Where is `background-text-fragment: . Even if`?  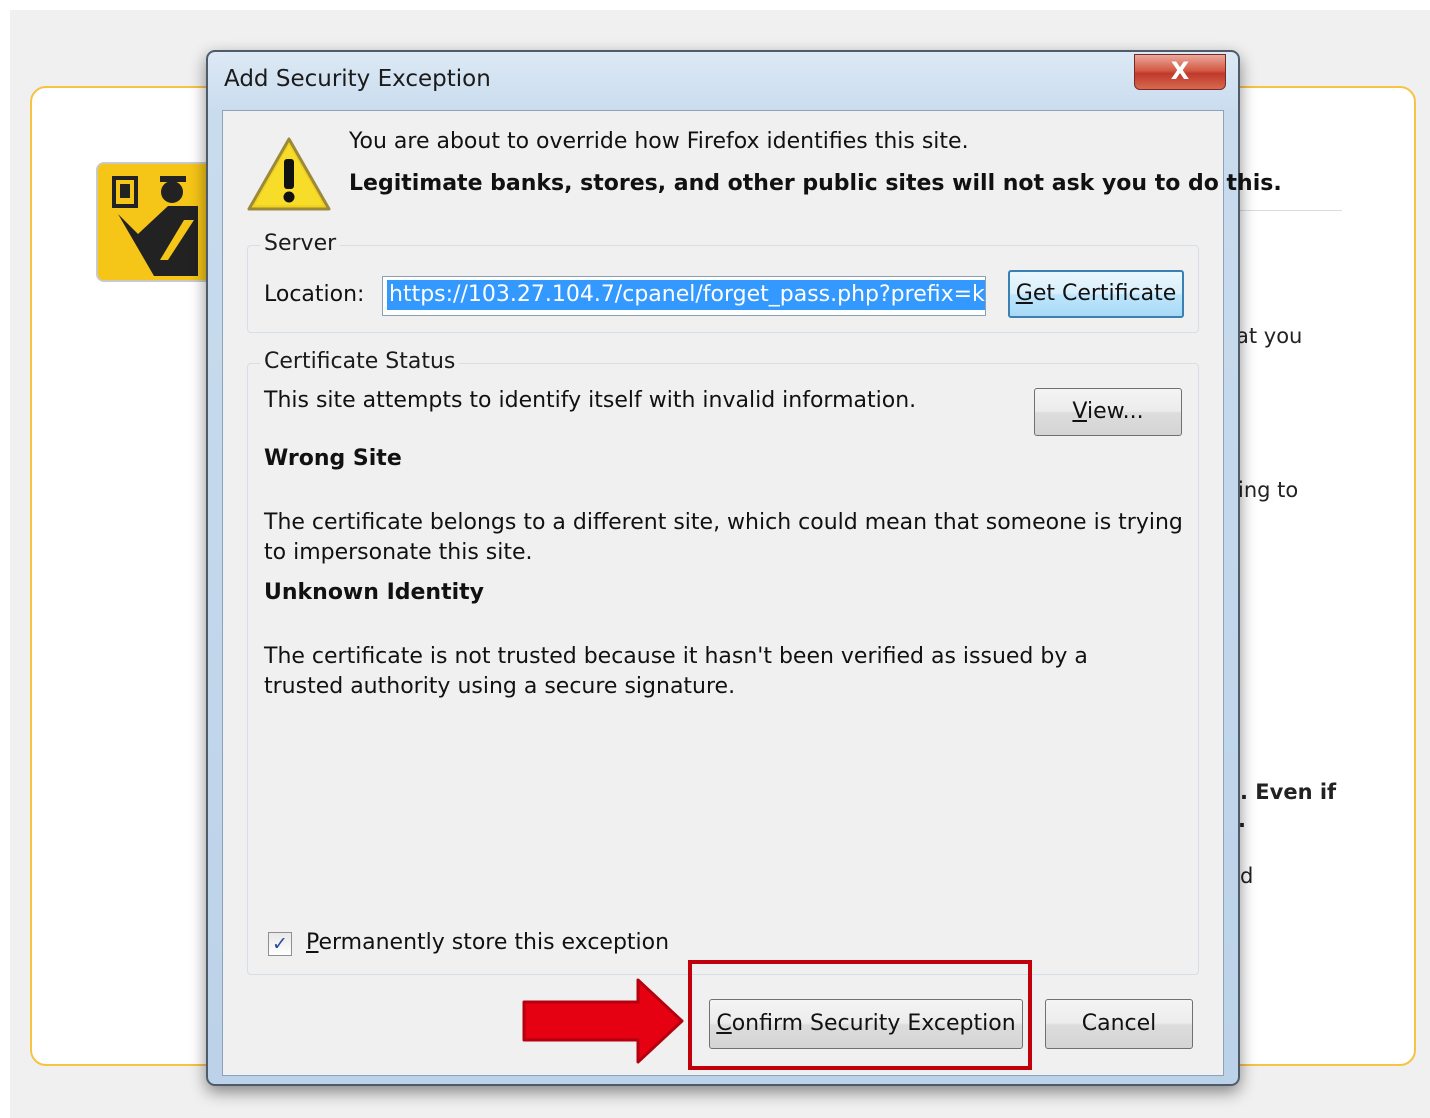
background-text-fragment: . Even if is located at coordinates (1288, 792).